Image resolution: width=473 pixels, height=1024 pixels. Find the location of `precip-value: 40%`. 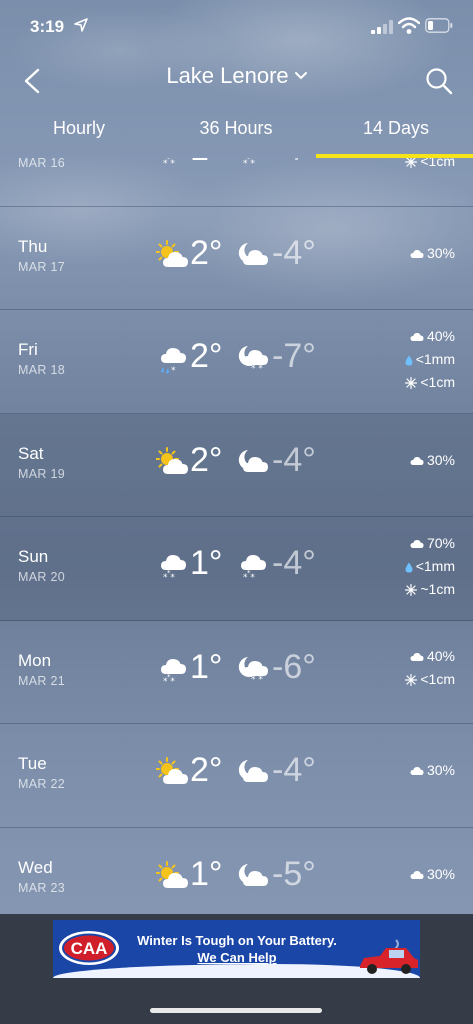

precip-value: 40% is located at coordinates (440, 655).